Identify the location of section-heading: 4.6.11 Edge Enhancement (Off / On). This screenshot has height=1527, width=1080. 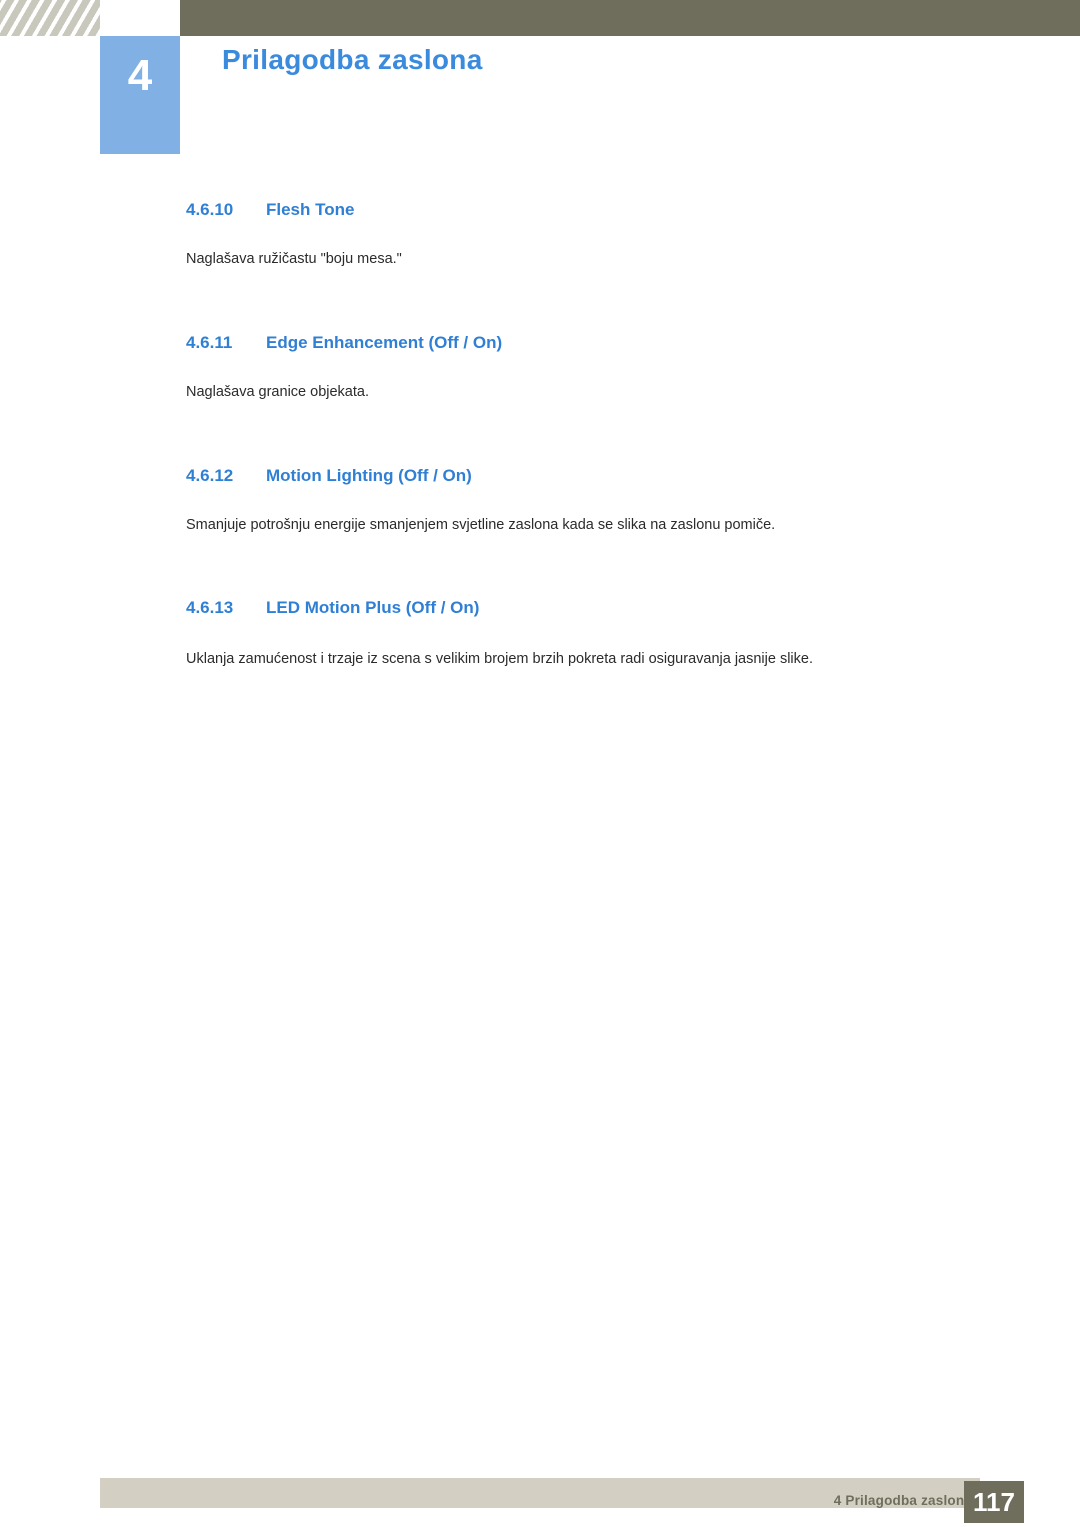
(581, 343).